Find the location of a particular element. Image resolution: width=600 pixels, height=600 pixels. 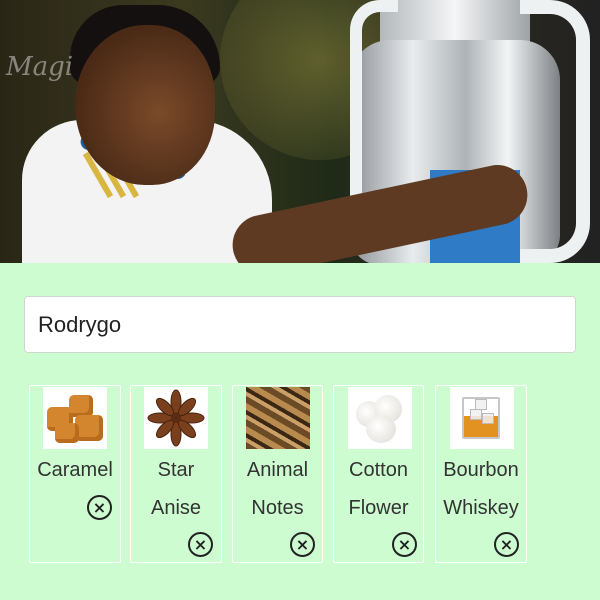

ingredient-label: Cotton is located at coordinates (378, 470).